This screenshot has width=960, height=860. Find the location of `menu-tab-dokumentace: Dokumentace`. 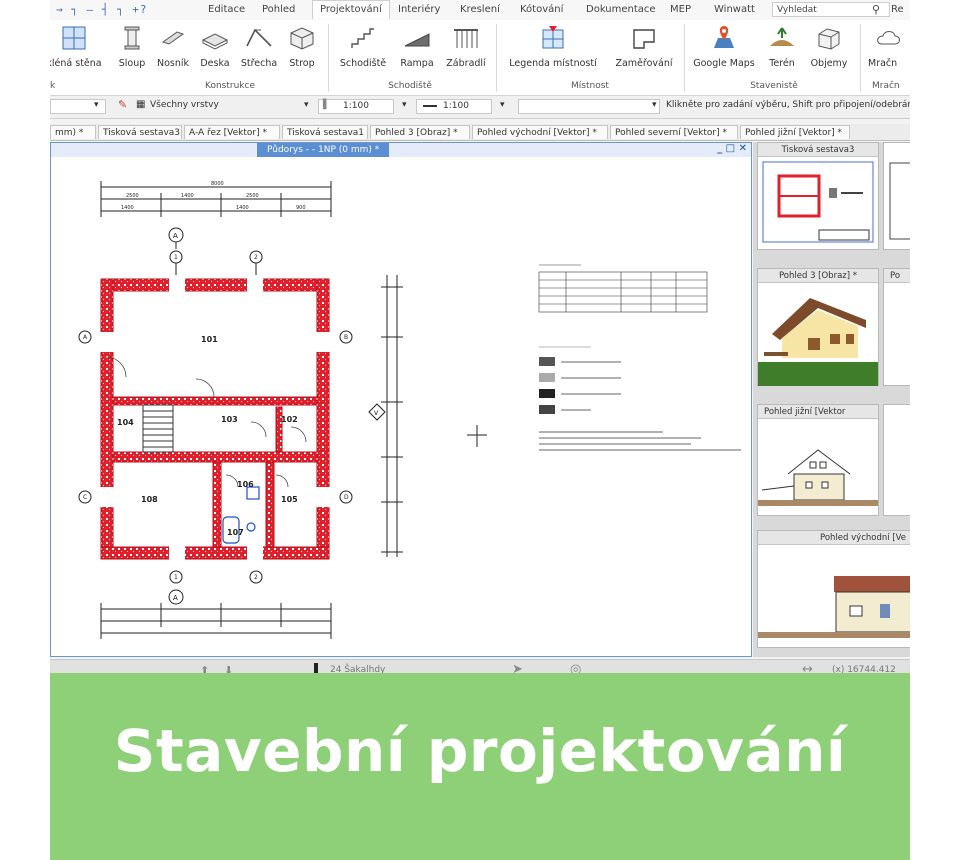

menu-tab-dokumentace: Dokumentace is located at coordinates (621, 9).